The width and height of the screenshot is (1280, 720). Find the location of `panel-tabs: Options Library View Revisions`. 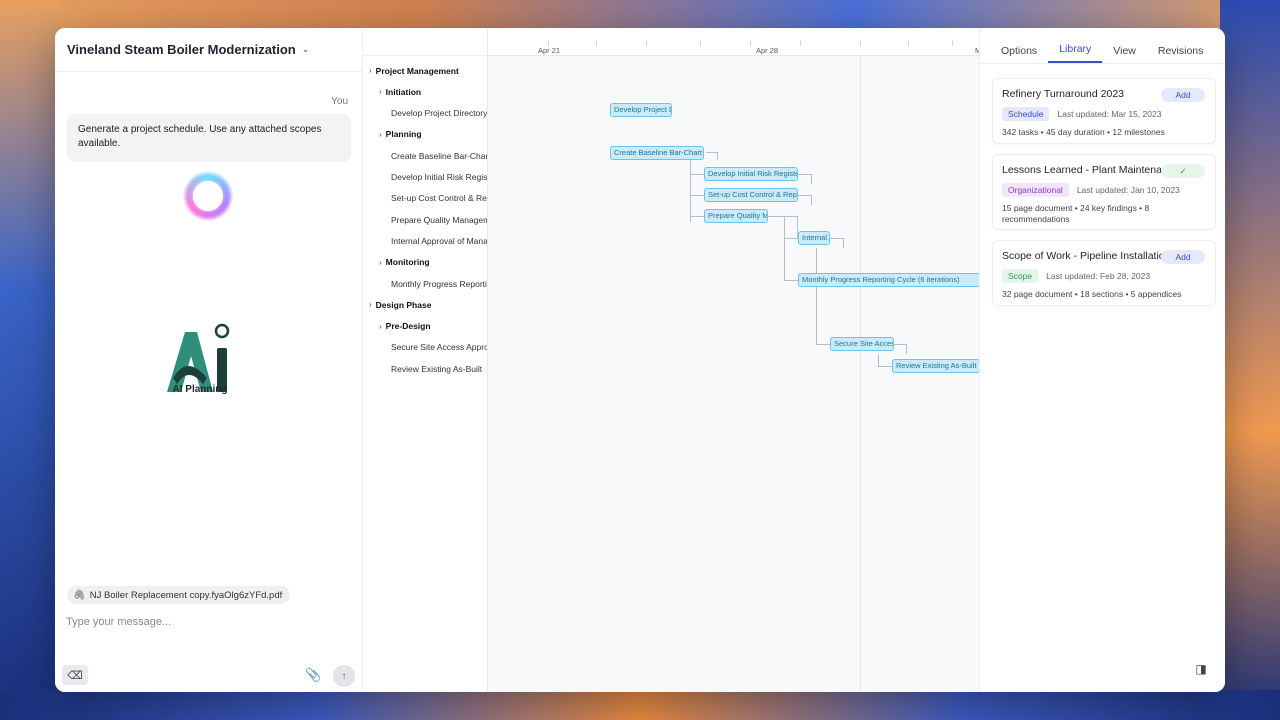

panel-tabs: Options Library View Revisions is located at coordinates (1102, 46).